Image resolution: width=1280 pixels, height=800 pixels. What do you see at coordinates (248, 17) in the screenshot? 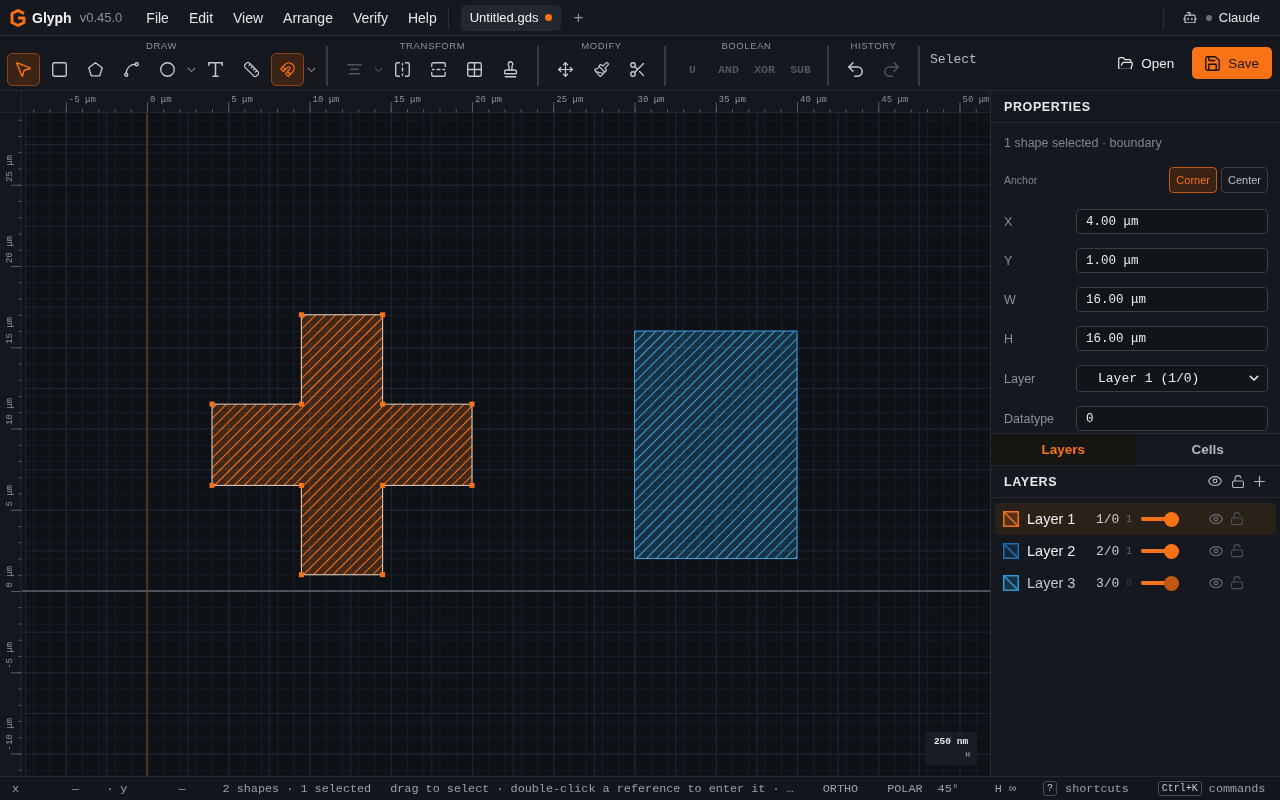
I see `menu-item: View` at bounding box center [248, 17].